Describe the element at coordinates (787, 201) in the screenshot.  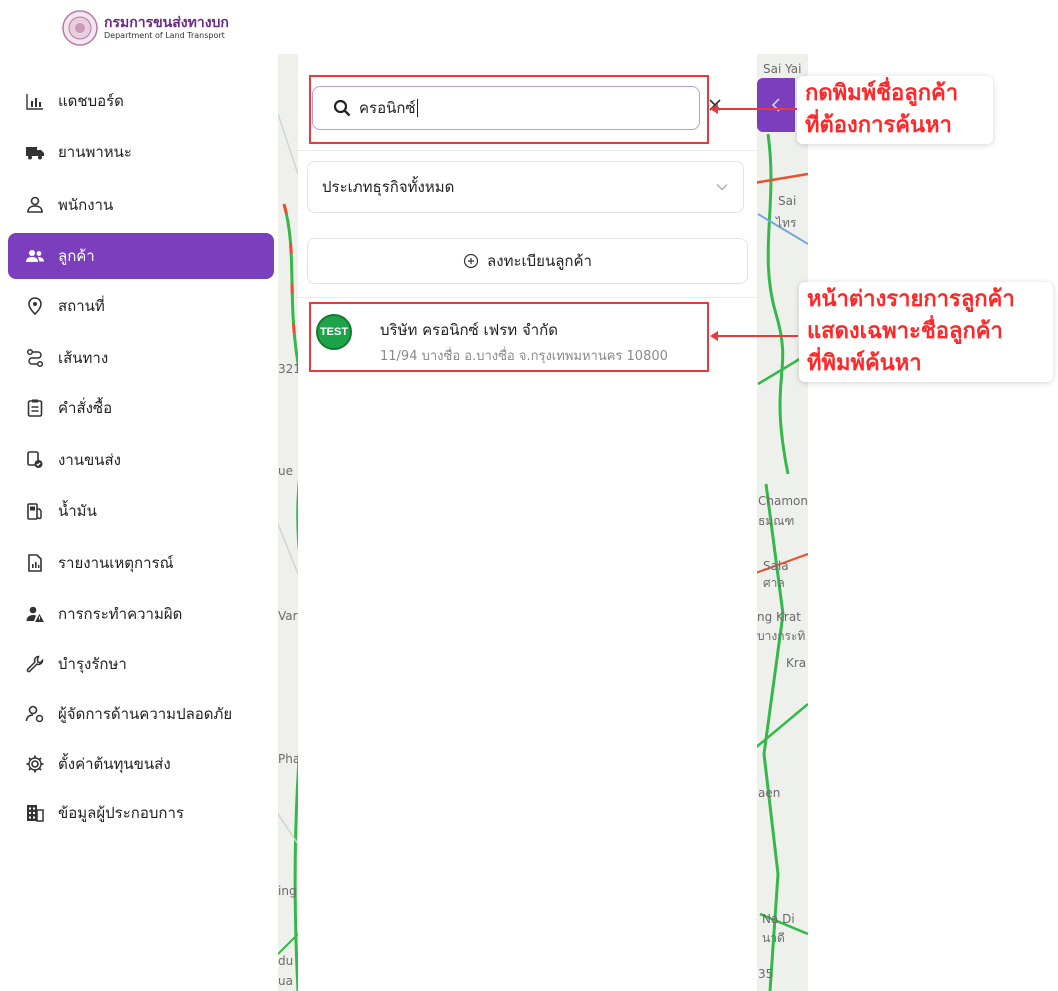
I see `map-label: Sai` at that location.